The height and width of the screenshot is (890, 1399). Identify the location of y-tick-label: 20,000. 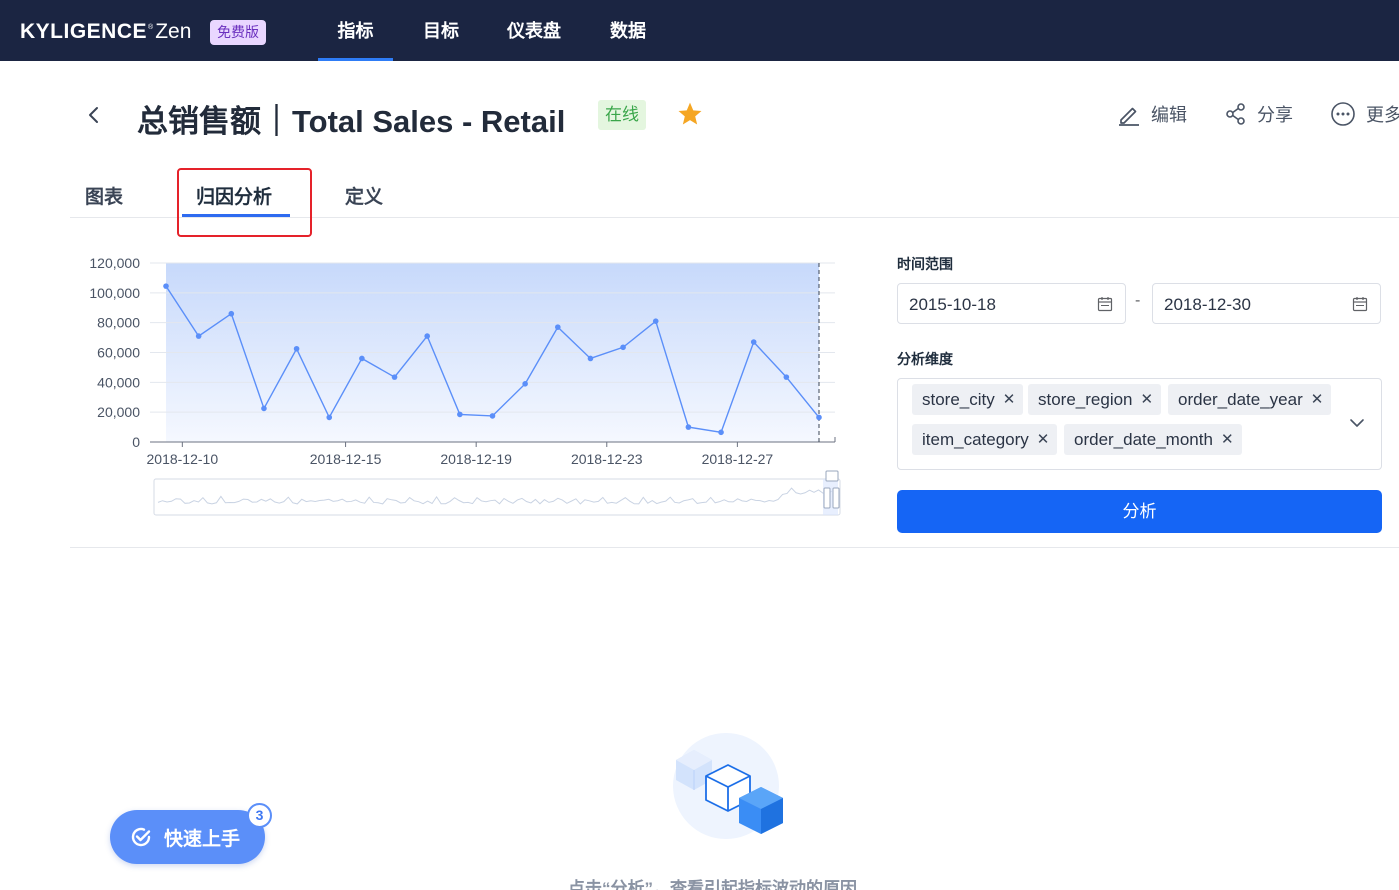
(118, 412).